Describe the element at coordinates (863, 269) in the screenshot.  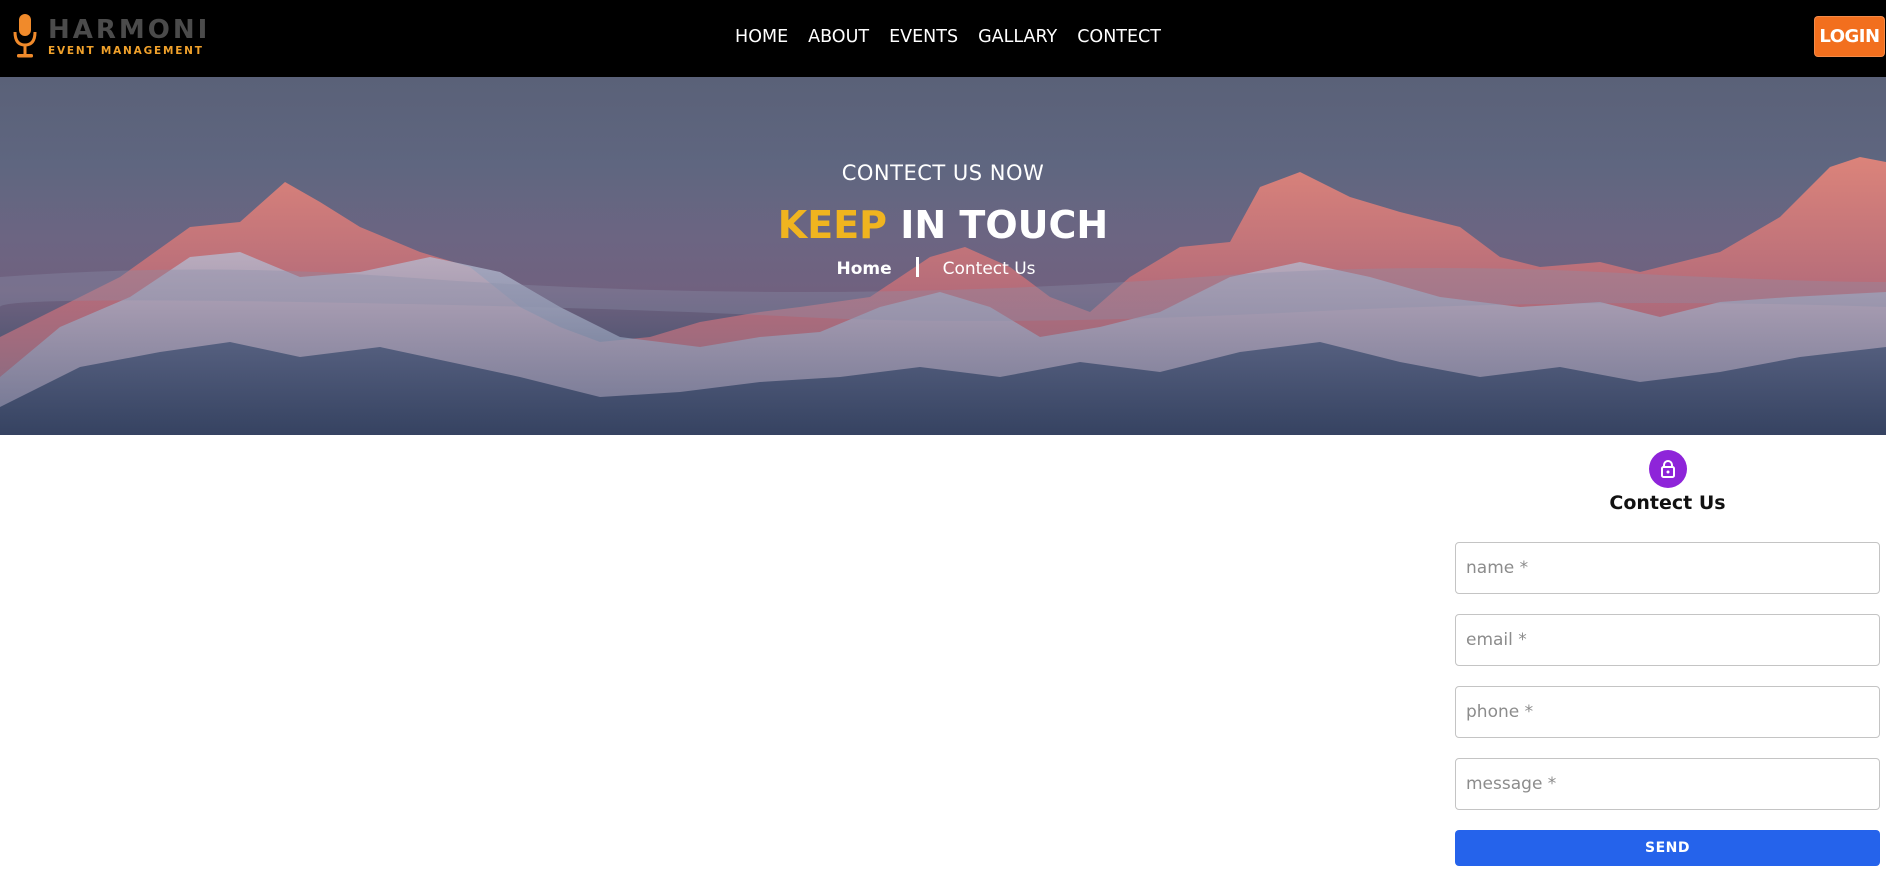
I see `breadcrumb-home: Home` at that location.